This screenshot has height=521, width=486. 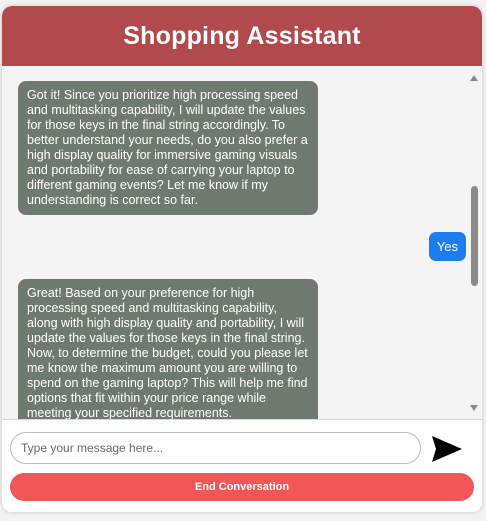 I want to click on scroll-thumb, so click(x=474, y=236).